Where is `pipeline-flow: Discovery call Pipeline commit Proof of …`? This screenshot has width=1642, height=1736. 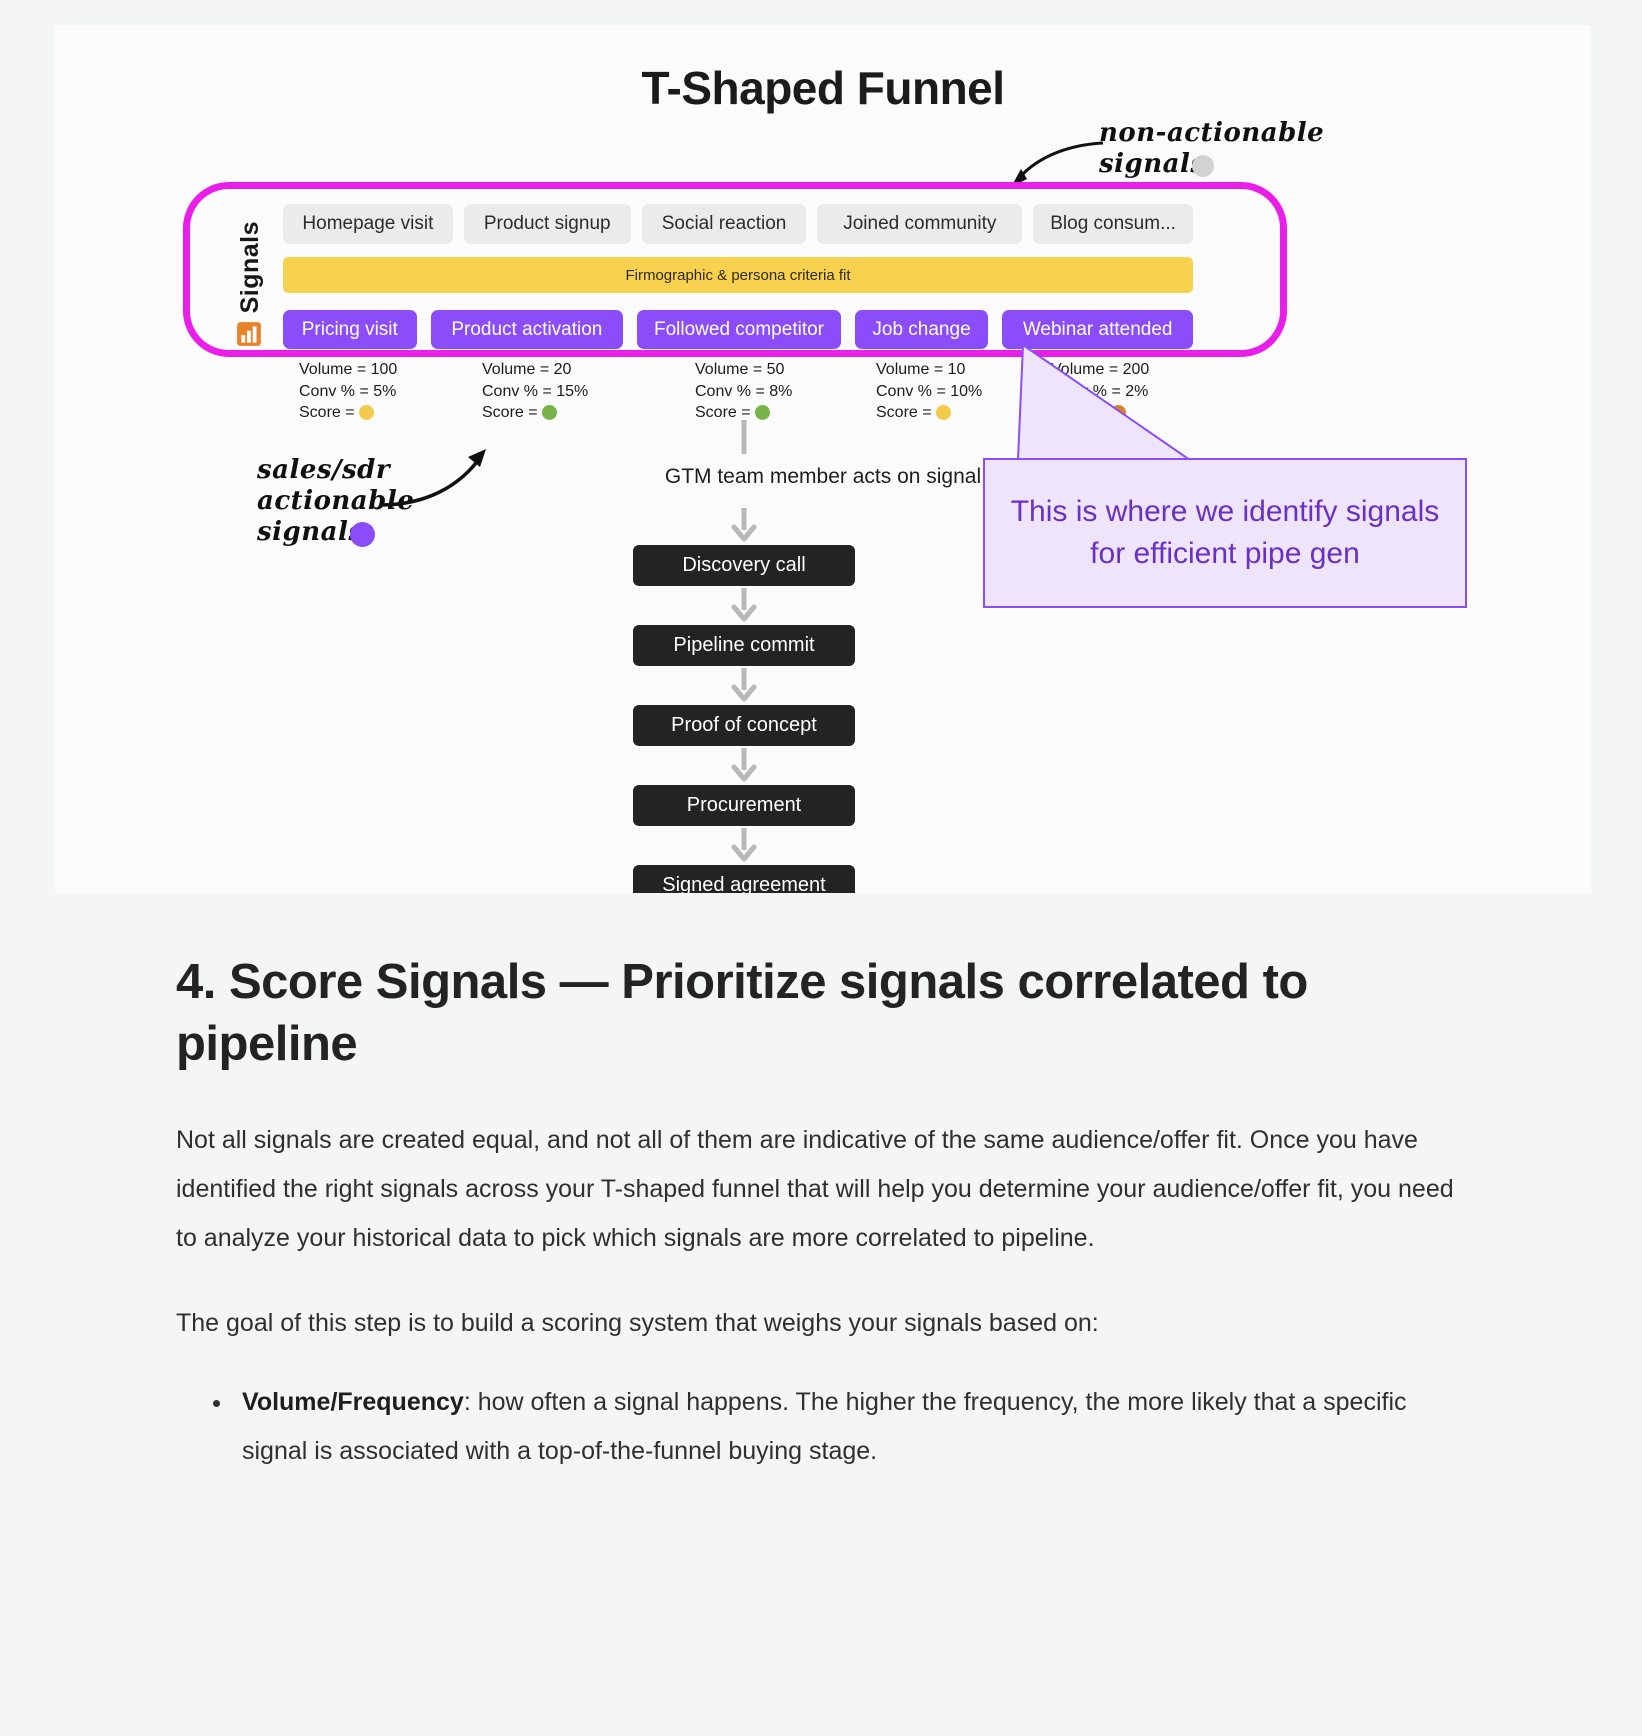 pipeline-flow: Discovery call Pipeline commit Proof of … is located at coordinates (744, 699).